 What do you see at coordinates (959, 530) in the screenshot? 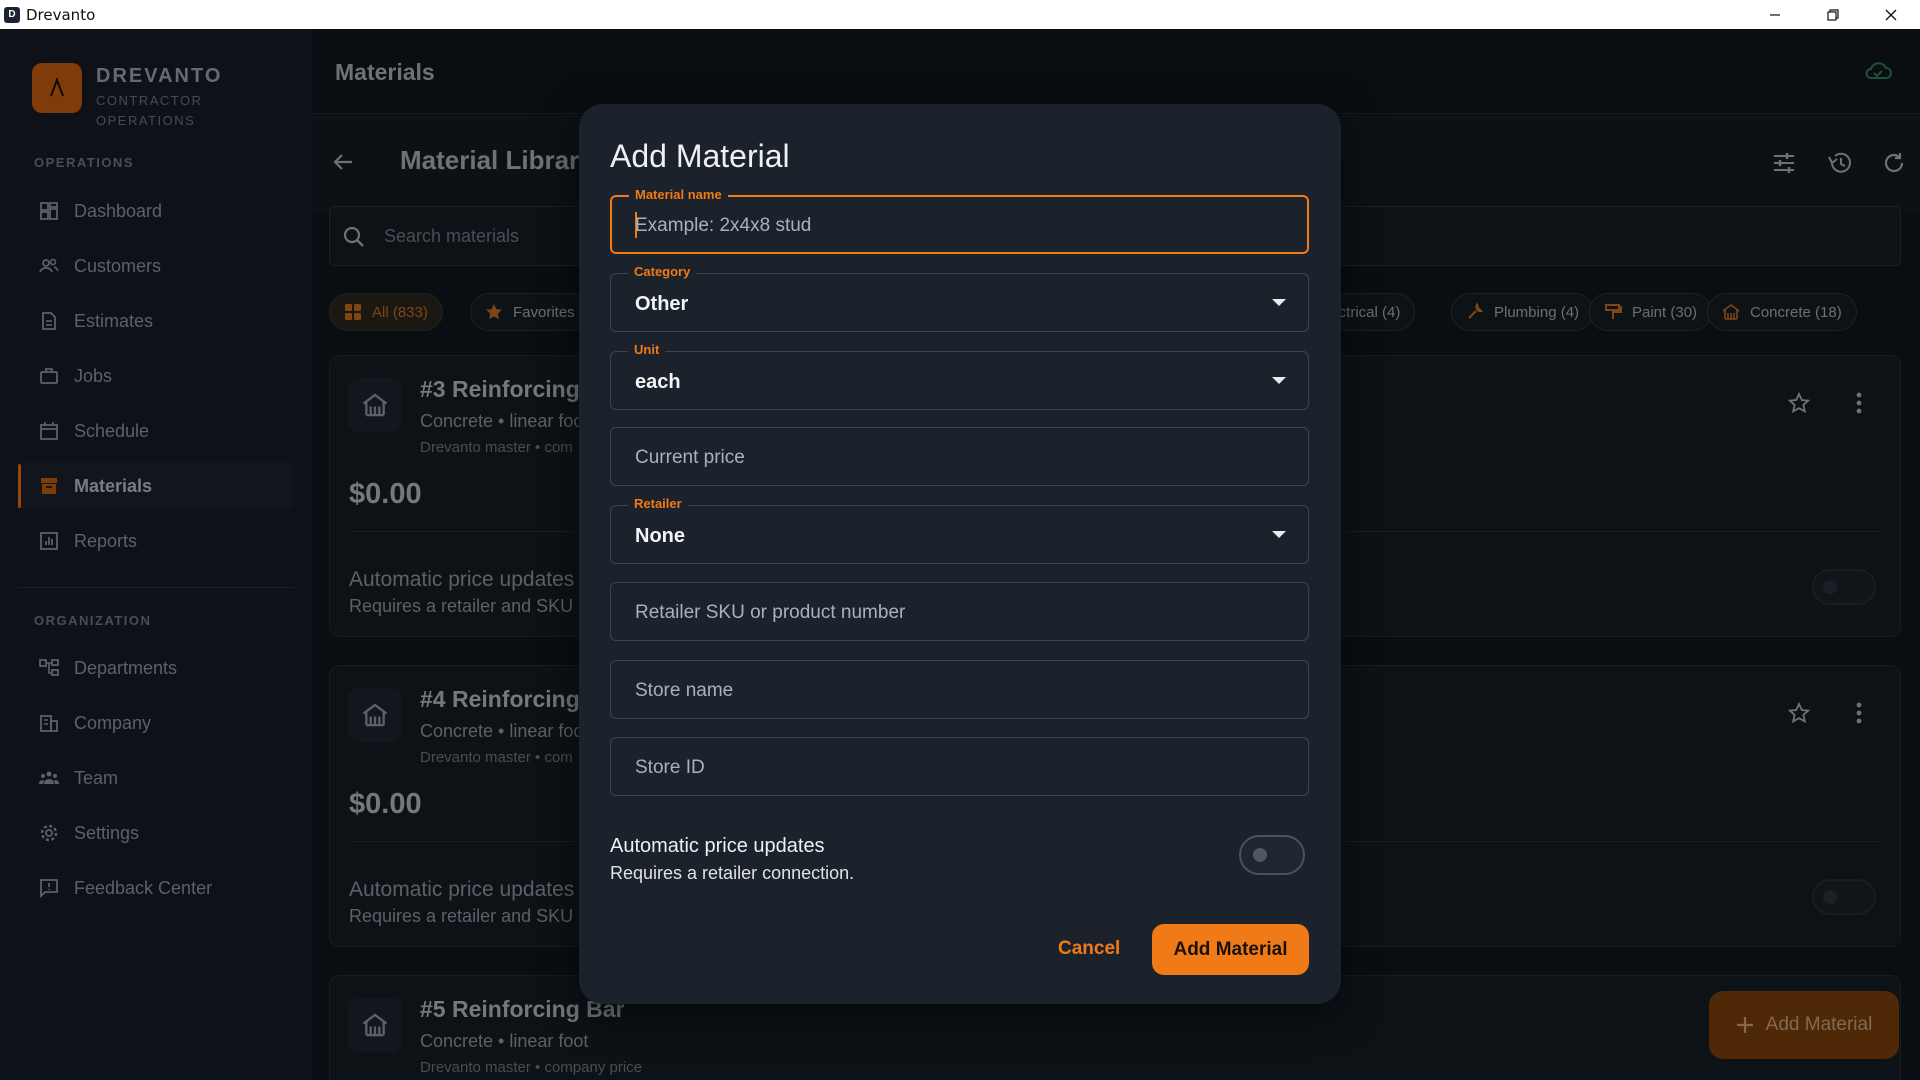
I see `retailer-select: Retailer None` at bounding box center [959, 530].